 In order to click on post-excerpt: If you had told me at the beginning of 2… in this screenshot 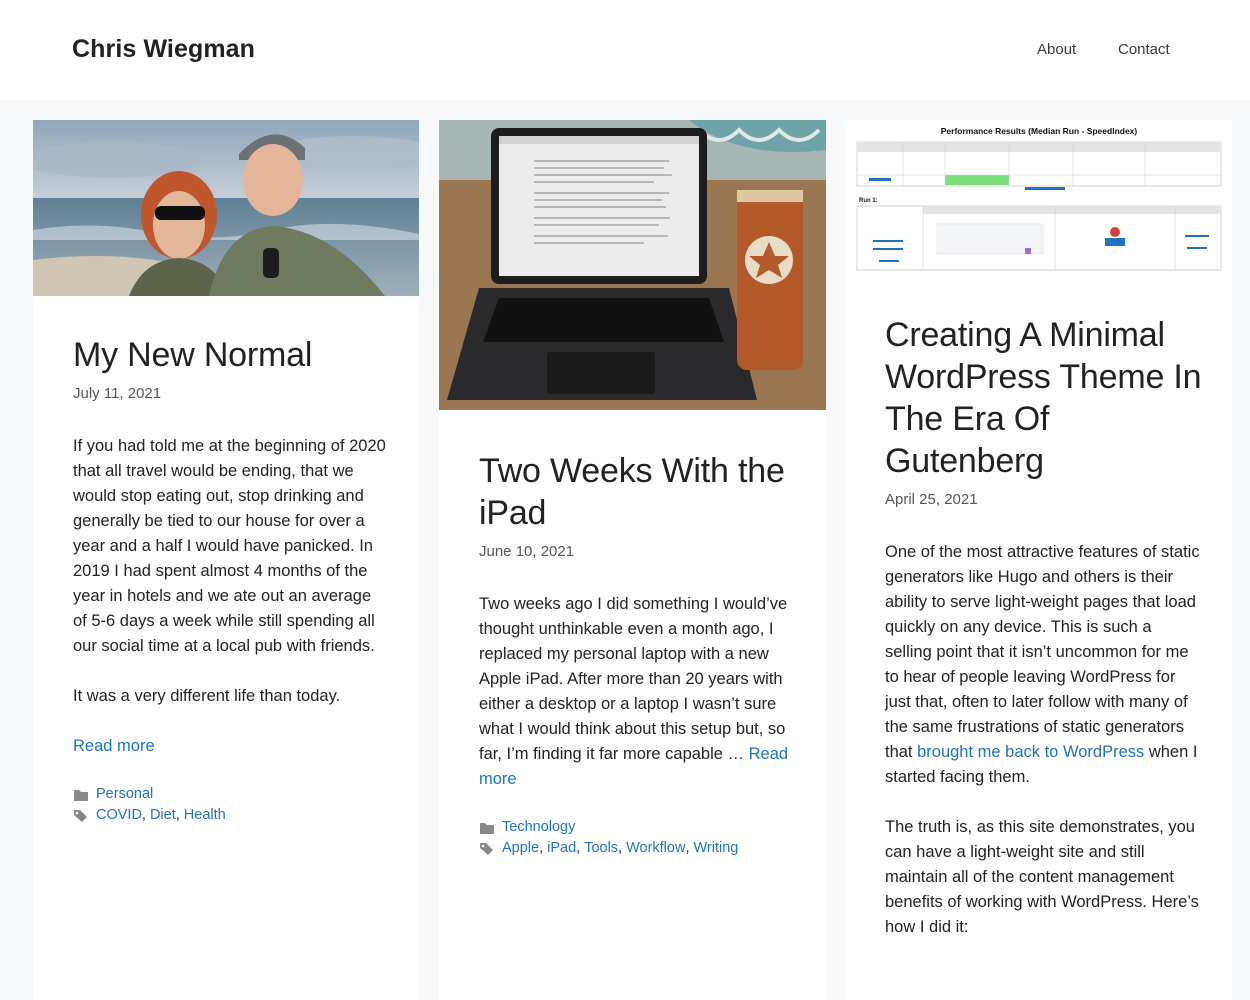, I will do `click(231, 596)`.